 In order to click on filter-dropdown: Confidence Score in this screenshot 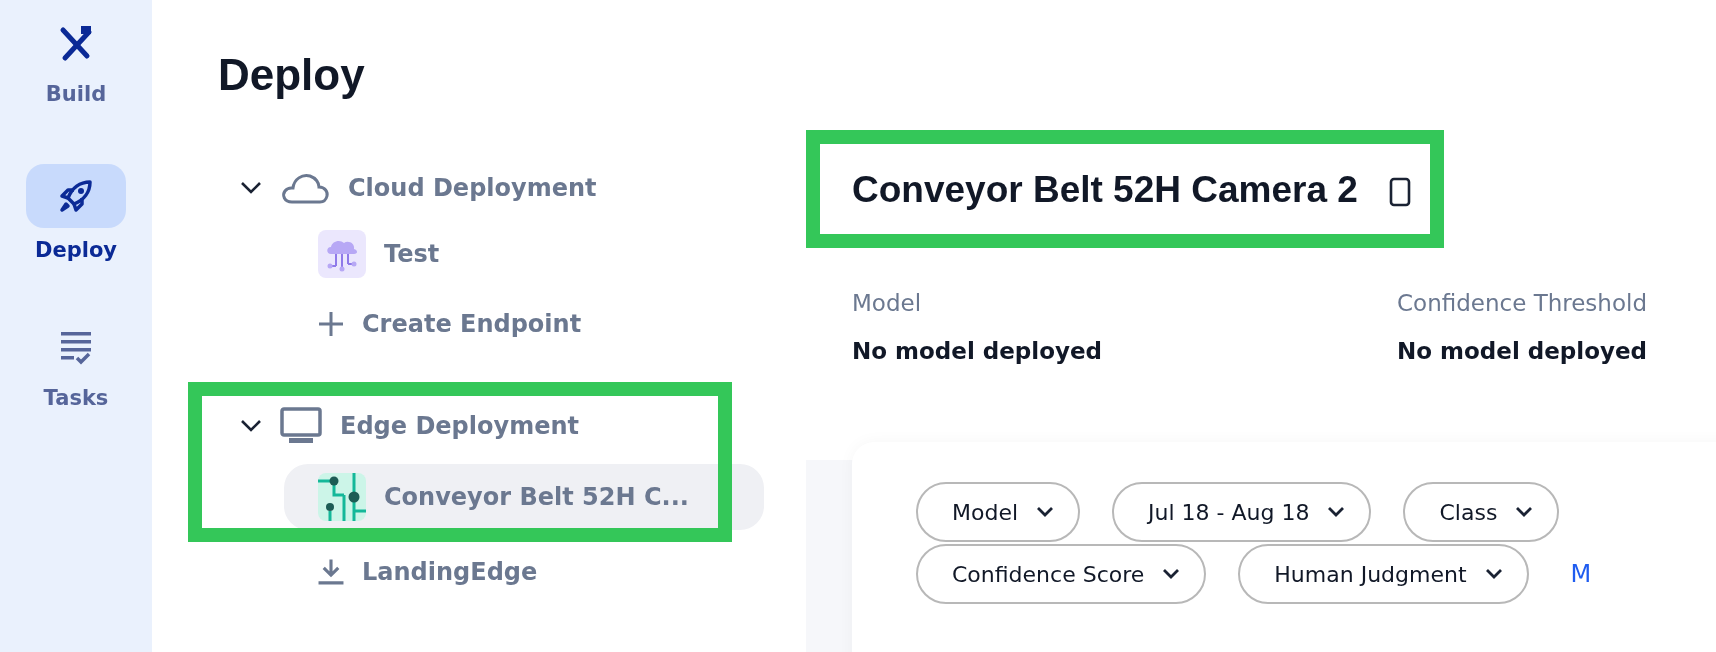, I will do `click(1061, 574)`.